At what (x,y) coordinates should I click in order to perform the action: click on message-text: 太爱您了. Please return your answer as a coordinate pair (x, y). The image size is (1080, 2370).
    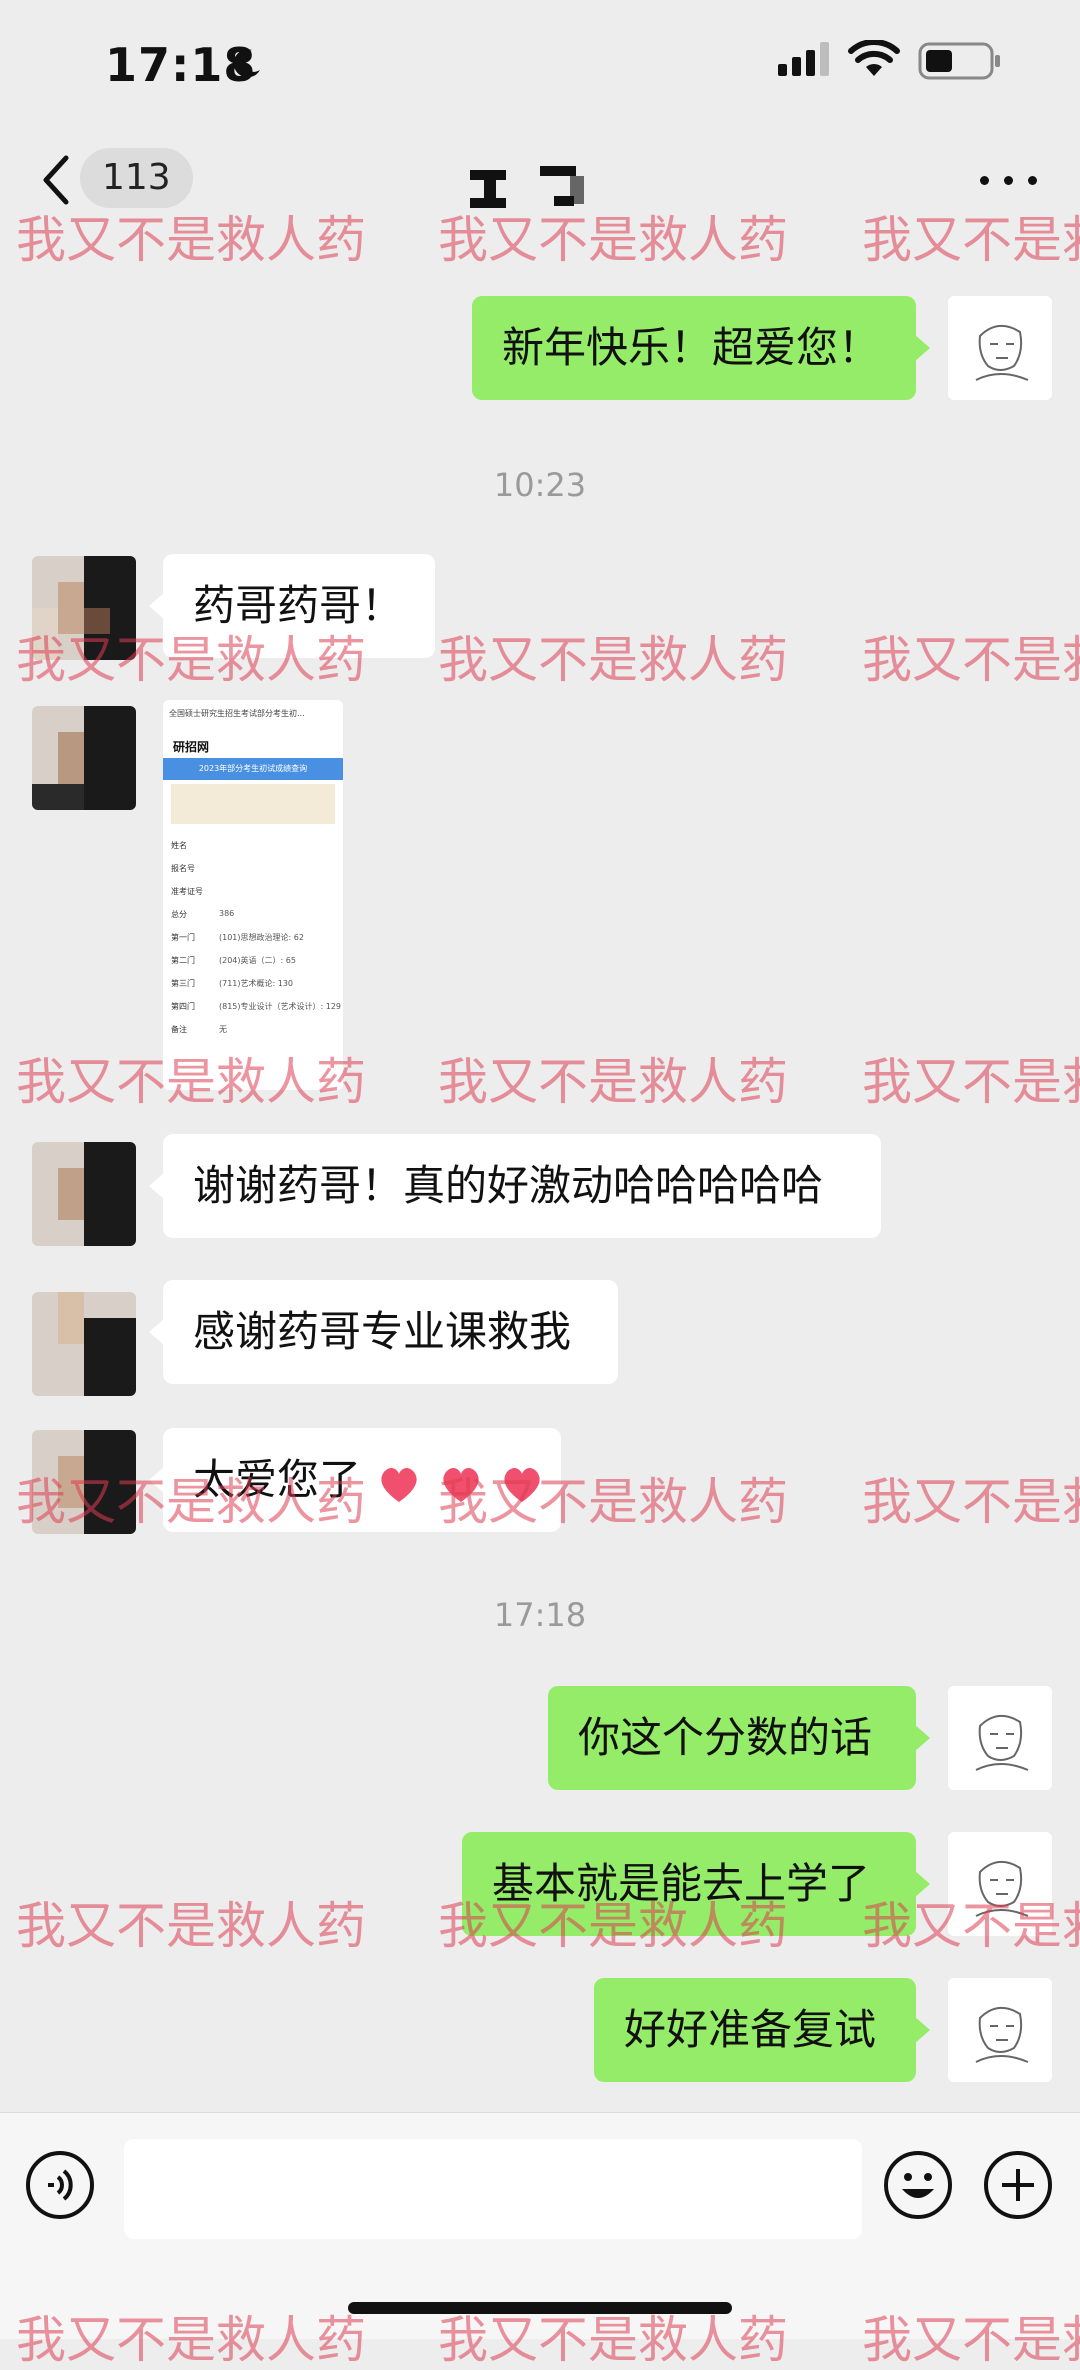
    Looking at the image, I should click on (277, 1479).